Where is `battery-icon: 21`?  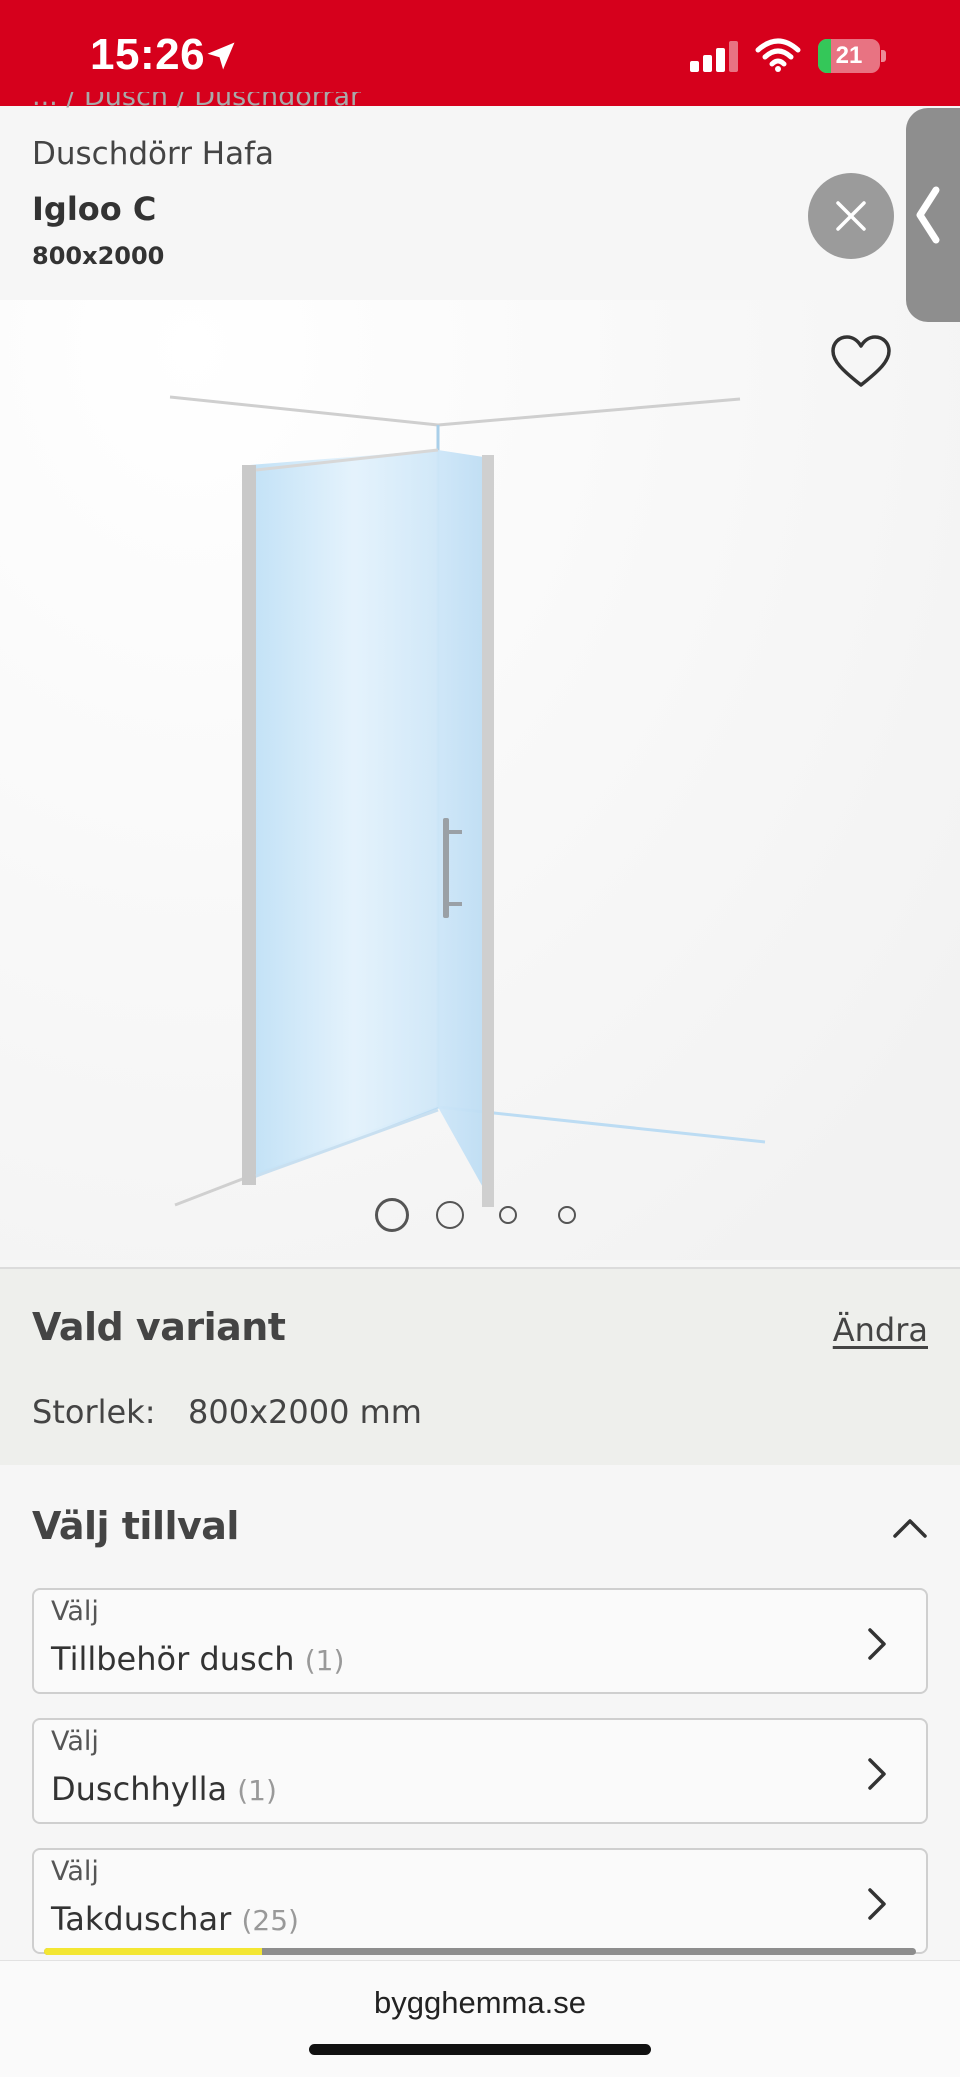
battery-icon: 21 is located at coordinates (852, 56).